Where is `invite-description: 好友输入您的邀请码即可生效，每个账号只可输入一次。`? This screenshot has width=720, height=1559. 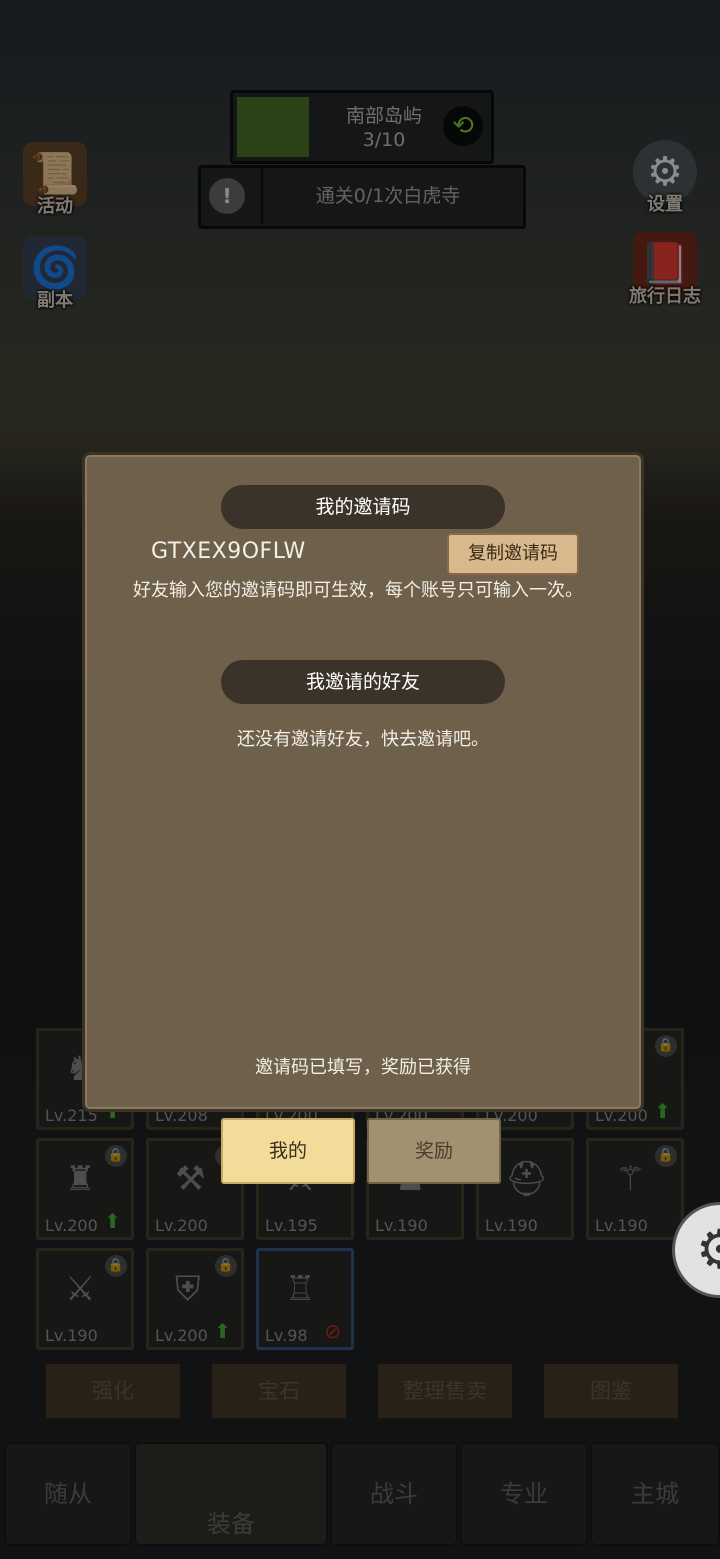 invite-description: 好友输入您的邀请码即可生效，每个账号只可输入一次。 is located at coordinates (358, 590).